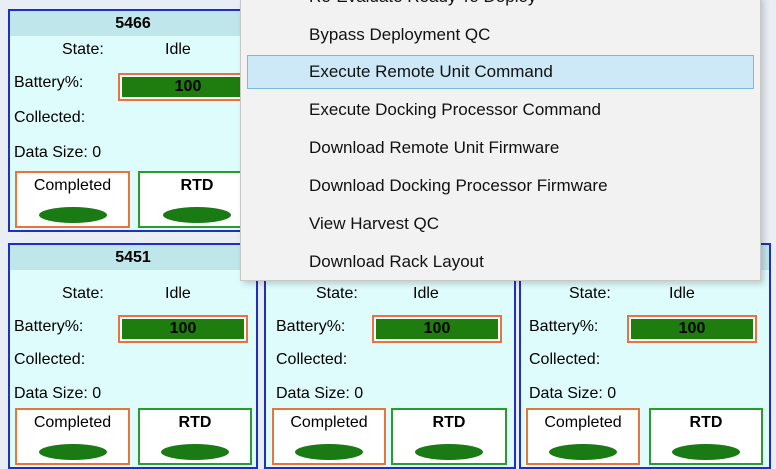 This screenshot has width=776, height=469. I want to click on unit-id: 5451, so click(133, 257).